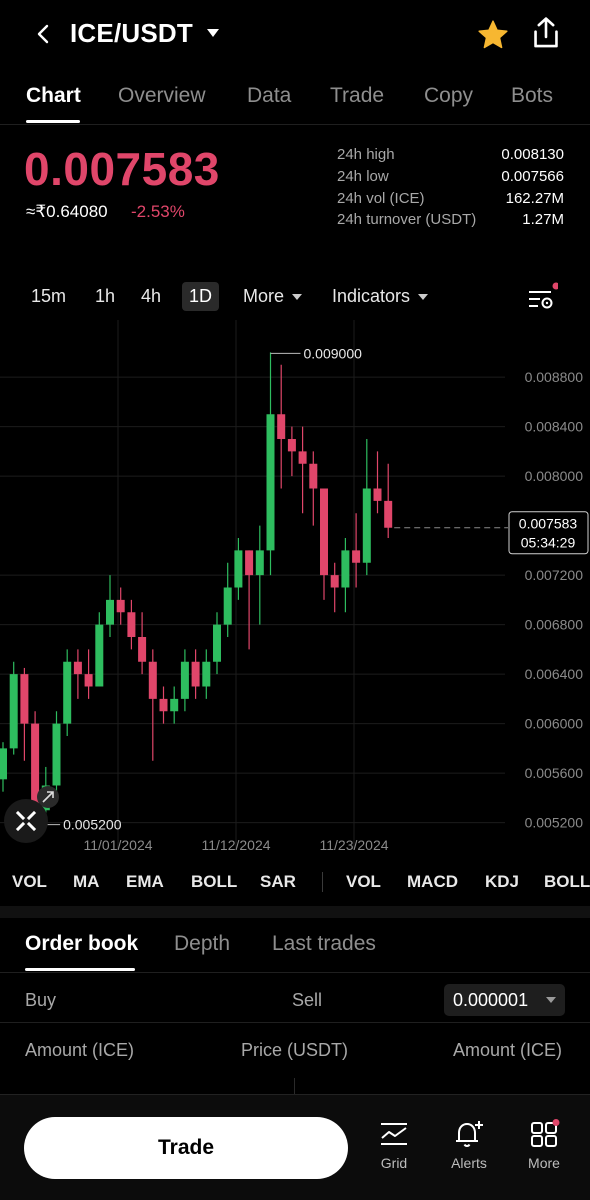 This screenshot has height=1200, width=590. Describe the element at coordinates (151, 296) in the screenshot. I see `timeframe-4h: 4h` at that location.